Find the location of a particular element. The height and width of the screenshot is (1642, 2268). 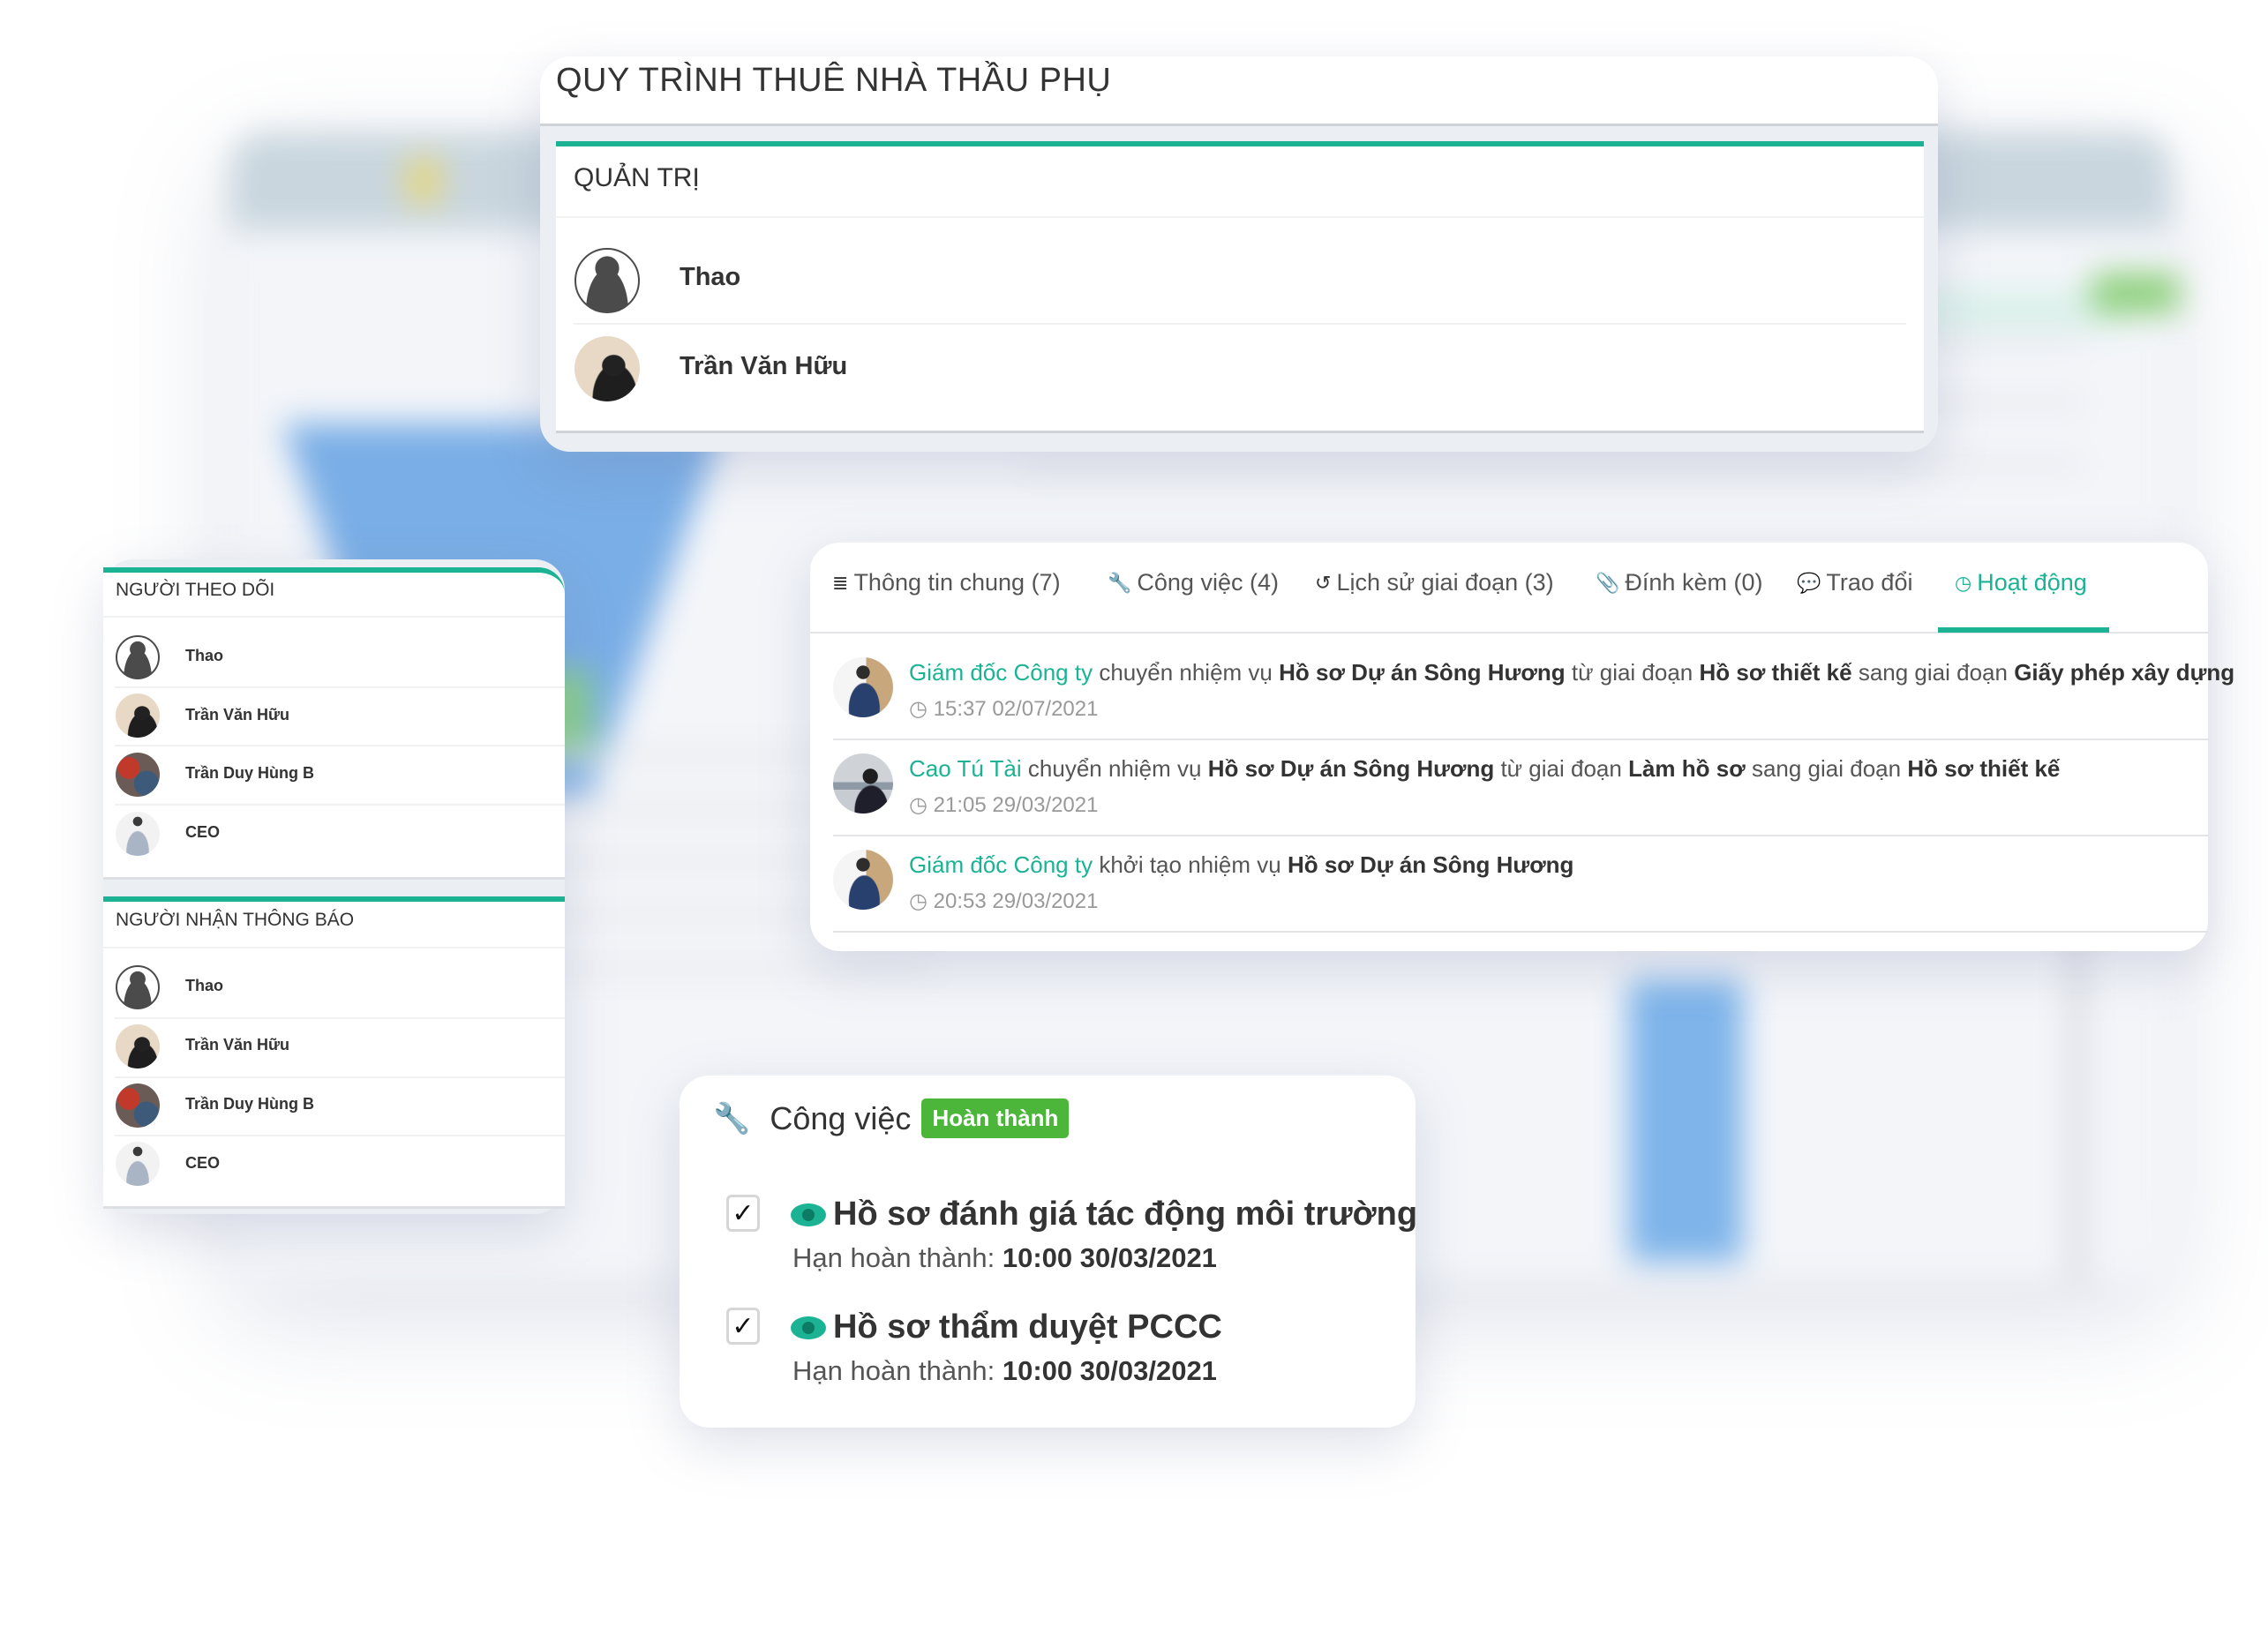

follower-name: Thao is located at coordinates (204, 656).